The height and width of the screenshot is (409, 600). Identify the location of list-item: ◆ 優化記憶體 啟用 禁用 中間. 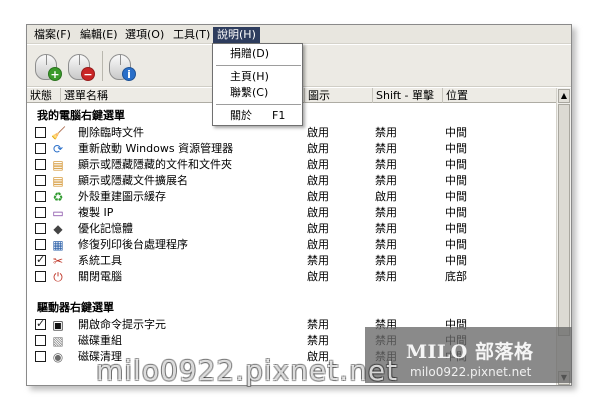
(292, 229).